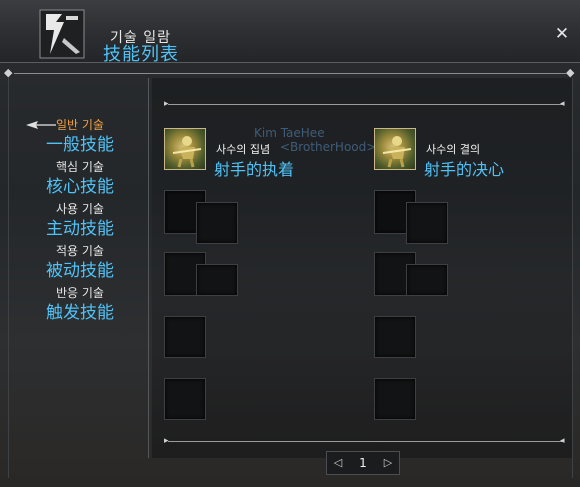 This screenshot has height=487, width=580. What do you see at coordinates (80, 134) in the screenshot?
I see `sidebar-item-general-skills: 일반 기술 一般技能` at bounding box center [80, 134].